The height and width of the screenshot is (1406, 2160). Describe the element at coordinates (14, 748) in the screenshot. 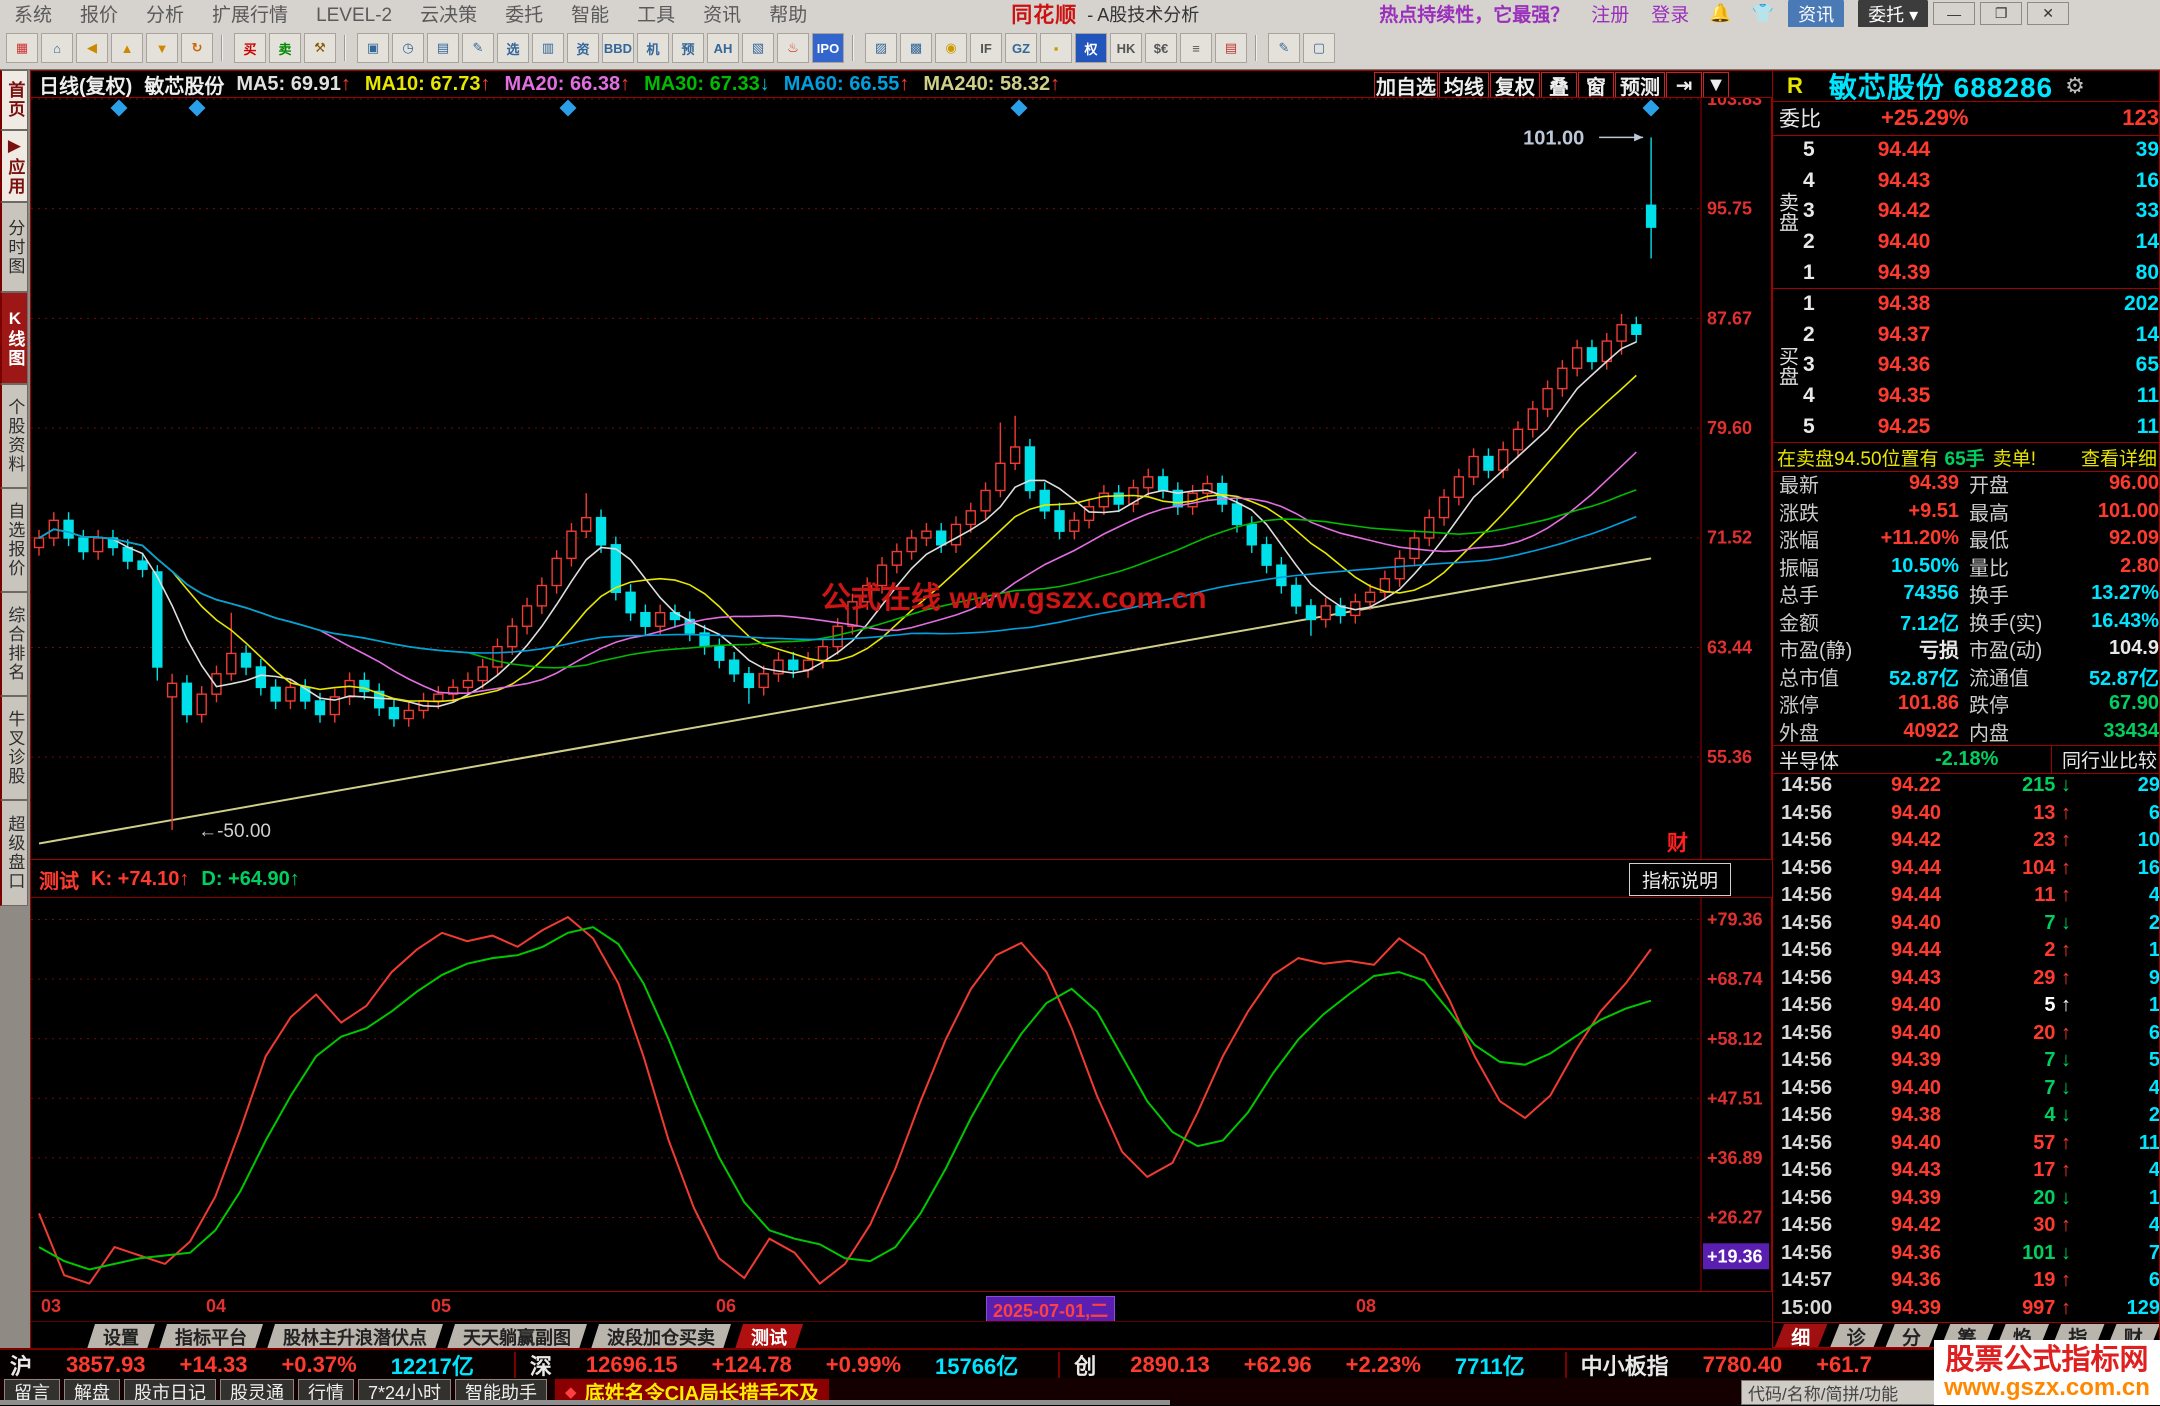

I see `sidebar-item-牛叉诊股: 牛叉诊股` at that location.